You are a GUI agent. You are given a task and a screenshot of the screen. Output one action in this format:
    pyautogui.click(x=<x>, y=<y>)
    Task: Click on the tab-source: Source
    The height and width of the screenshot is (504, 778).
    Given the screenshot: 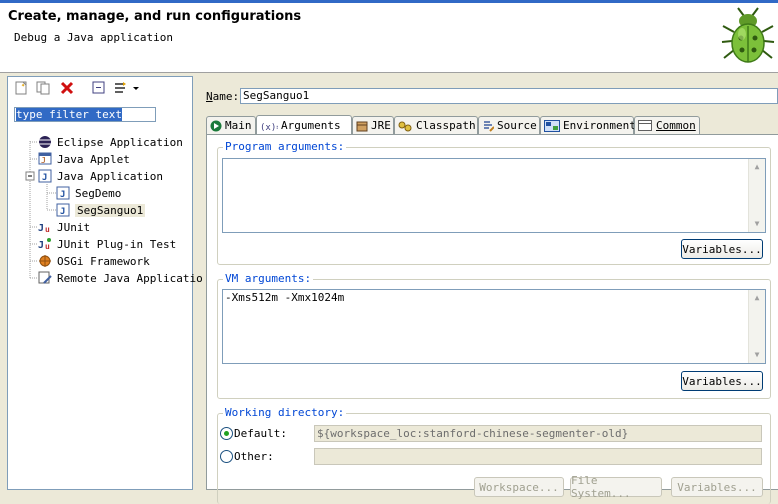 What is the action you would take?
    pyautogui.click(x=509, y=125)
    